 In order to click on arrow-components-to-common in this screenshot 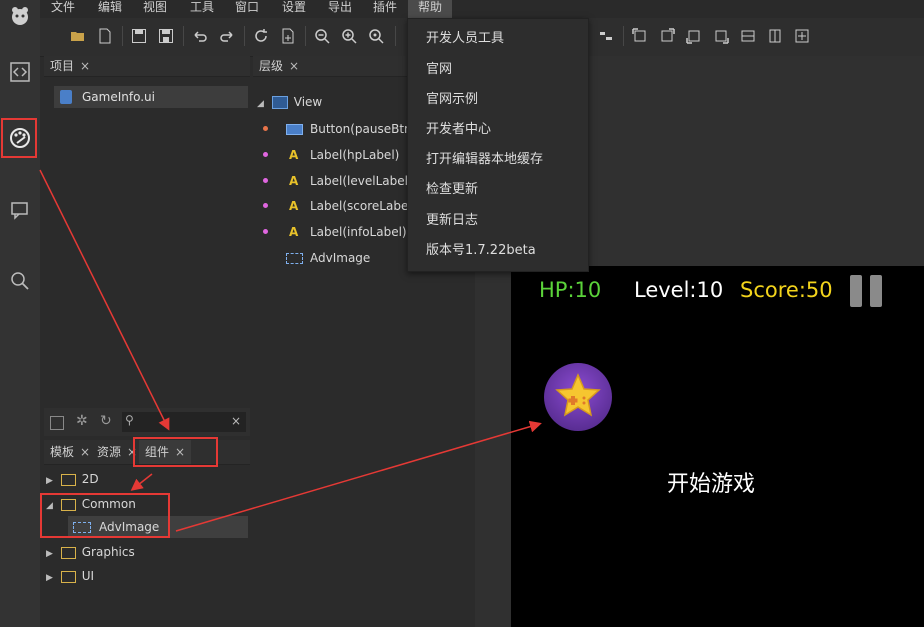, I will do `click(141, 482)`.